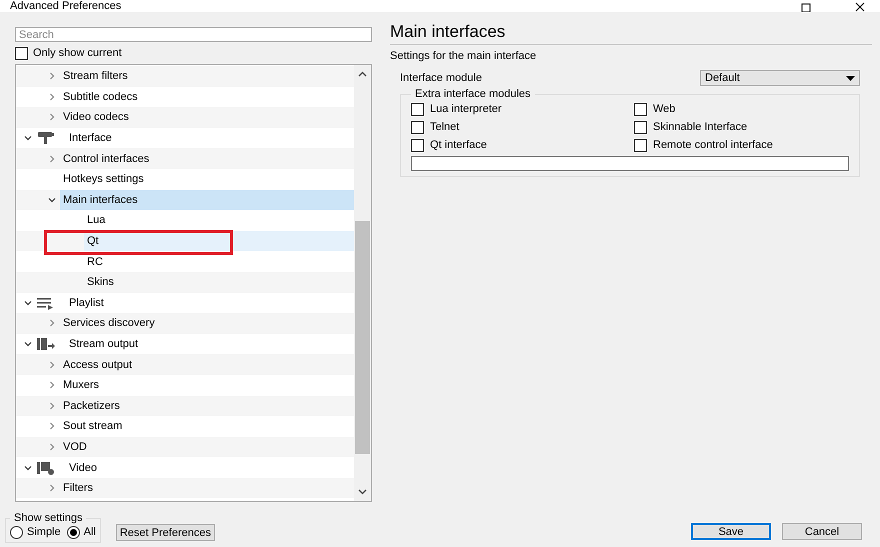 The width and height of the screenshot is (880, 547). Describe the element at coordinates (46, 344) in the screenshot. I see `film-arrow-icon` at that location.